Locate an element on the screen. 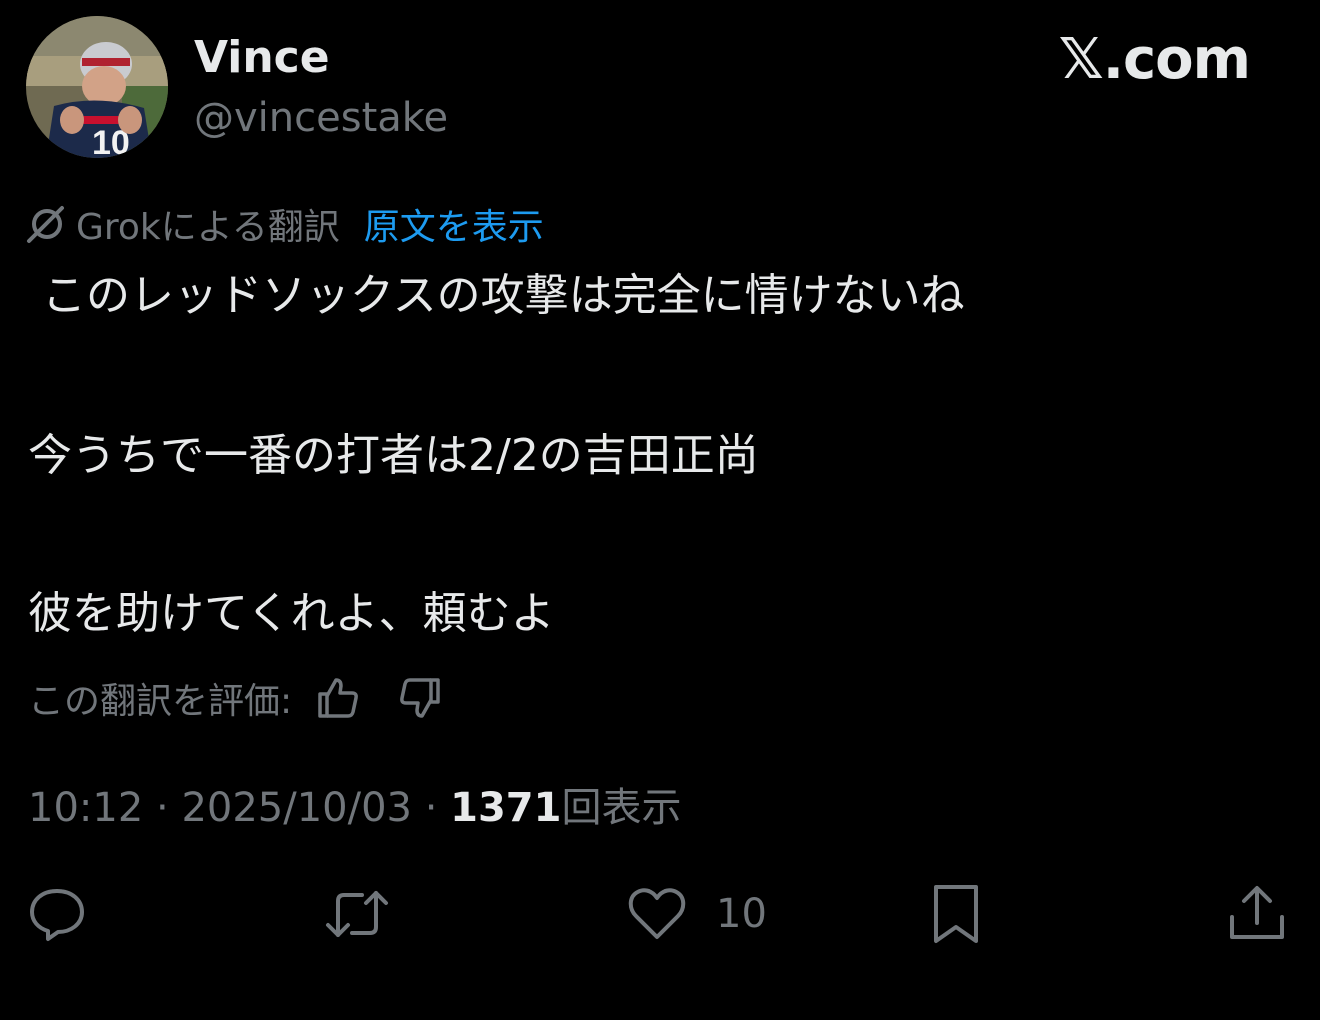 This screenshot has height=1020, width=1320. tweet-meta: 10:12 · 2025/10/03 · 1371回表示 is located at coordinates (354, 808).